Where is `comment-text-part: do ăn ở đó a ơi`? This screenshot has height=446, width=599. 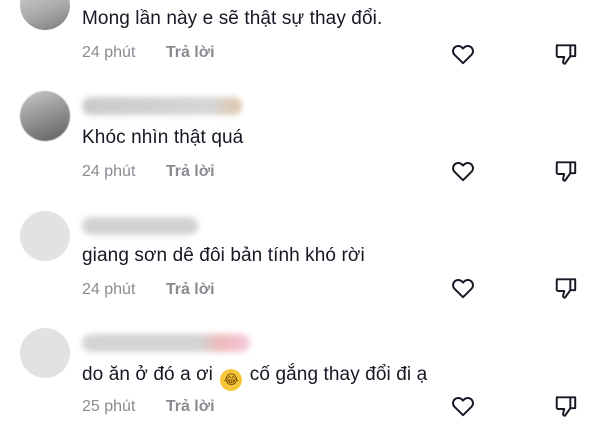
comment-text-part: do ăn ở đó a ơi is located at coordinates (148, 374).